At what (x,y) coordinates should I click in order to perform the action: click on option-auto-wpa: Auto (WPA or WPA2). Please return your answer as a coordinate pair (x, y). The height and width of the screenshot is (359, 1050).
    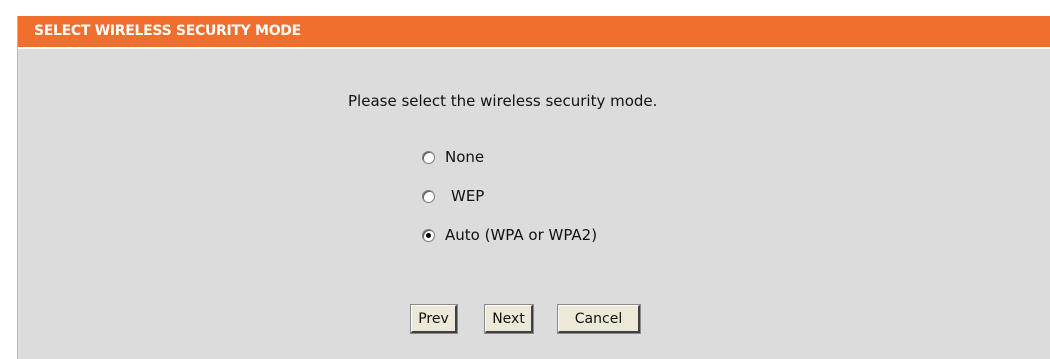
    Looking at the image, I should click on (509, 235).